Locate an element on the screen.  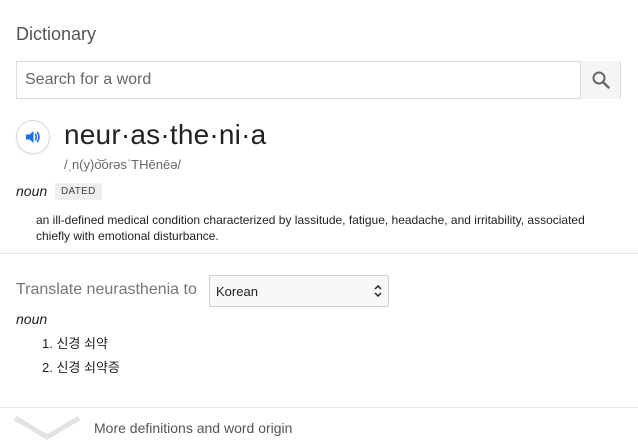
divider is located at coordinates (319, 253).